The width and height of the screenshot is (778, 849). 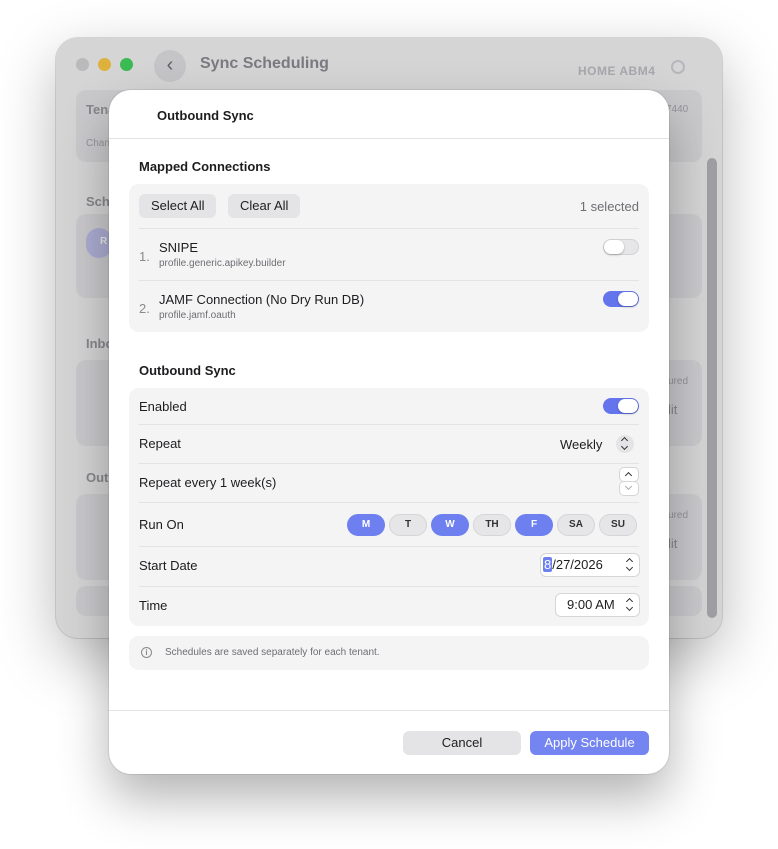 What do you see at coordinates (197, 315) in the screenshot?
I see `connection-profile: profile.jamf.oauth` at bounding box center [197, 315].